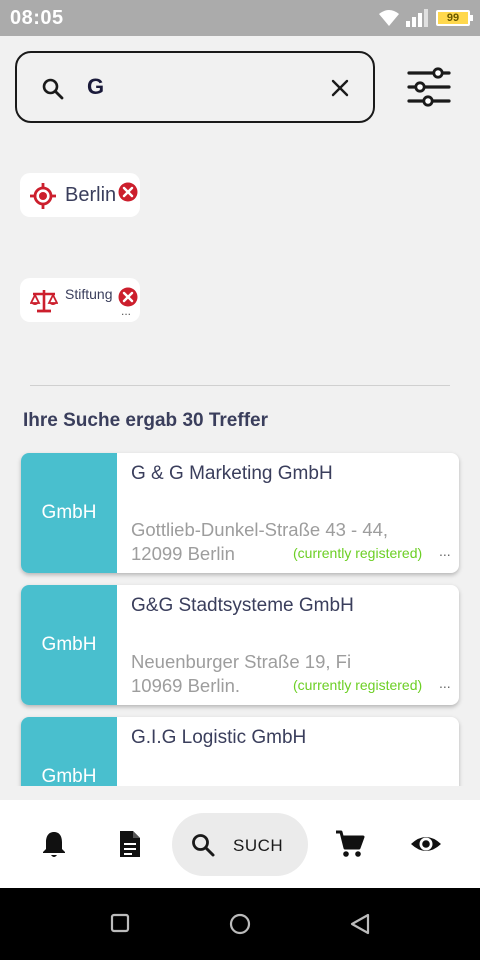  What do you see at coordinates (37, 18) in the screenshot?
I see `status-time: 08:05` at bounding box center [37, 18].